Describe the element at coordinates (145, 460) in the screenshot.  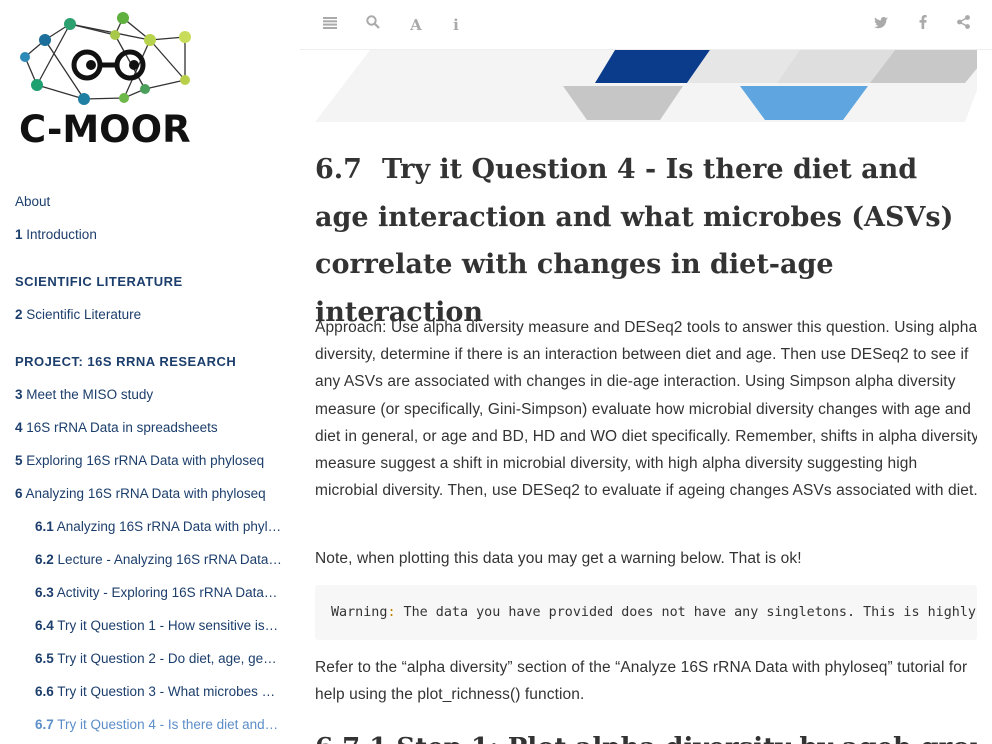
I see `toc-item-label: Exploring 16S rRNA Data with phyloseq` at that location.